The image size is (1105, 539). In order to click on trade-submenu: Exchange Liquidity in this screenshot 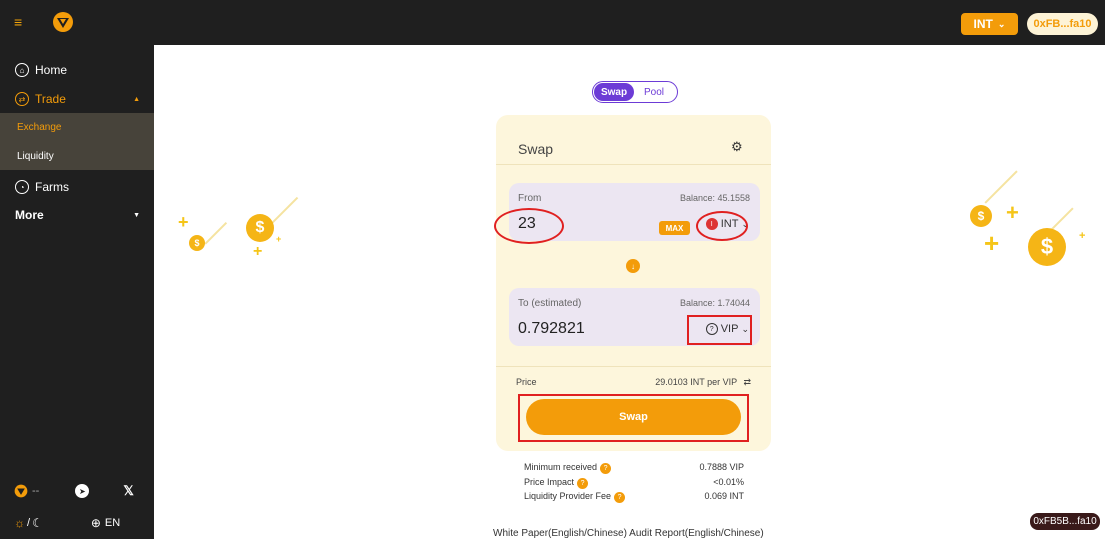, I will do `click(77, 141)`.